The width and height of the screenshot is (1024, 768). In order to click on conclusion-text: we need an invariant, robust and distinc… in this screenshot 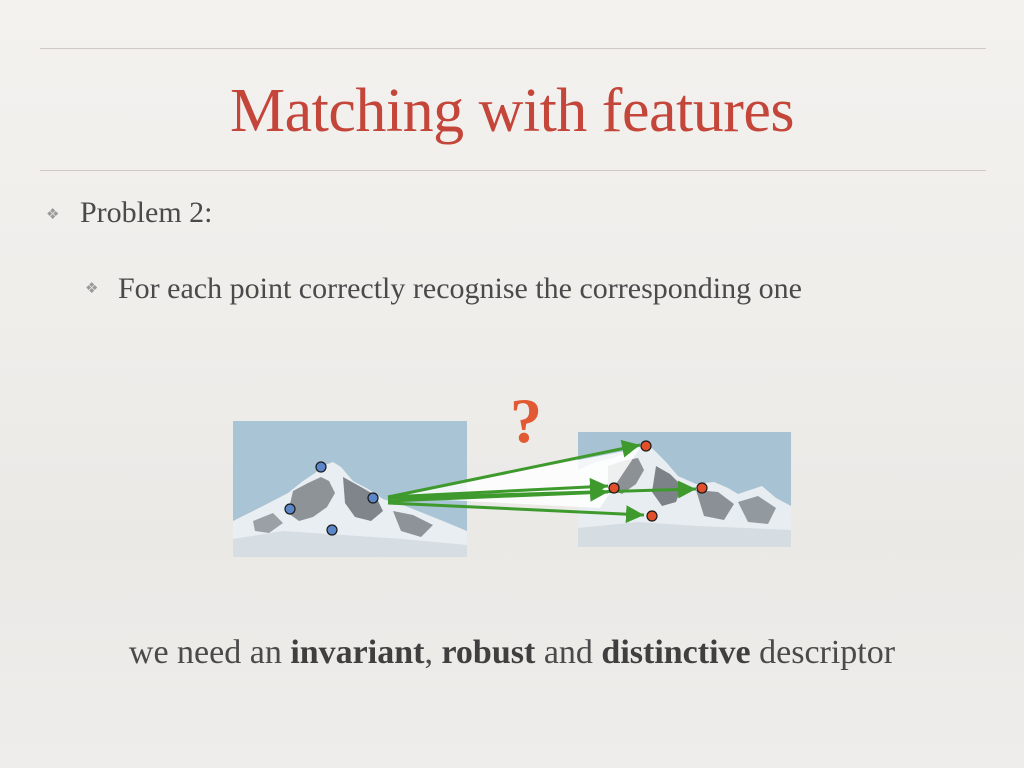, I will do `click(512, 653)`.